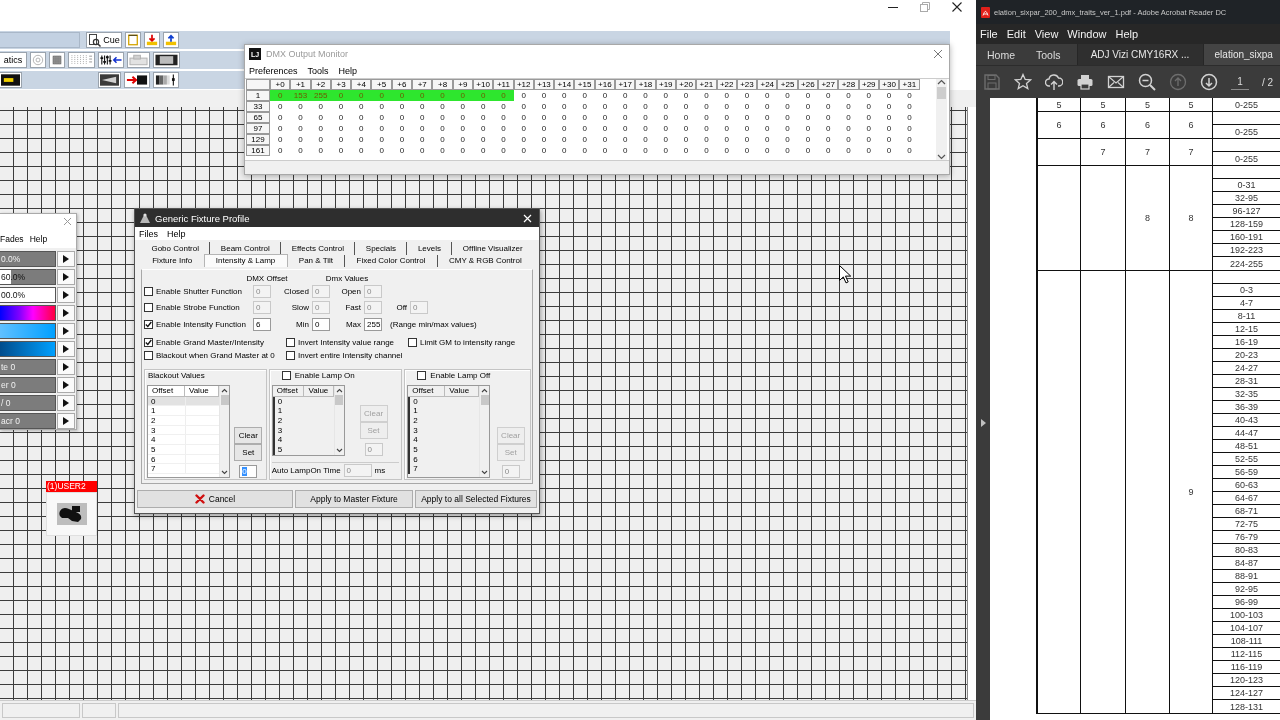  I want to click on arrow-down-circle-icon, so click(1209, 82).